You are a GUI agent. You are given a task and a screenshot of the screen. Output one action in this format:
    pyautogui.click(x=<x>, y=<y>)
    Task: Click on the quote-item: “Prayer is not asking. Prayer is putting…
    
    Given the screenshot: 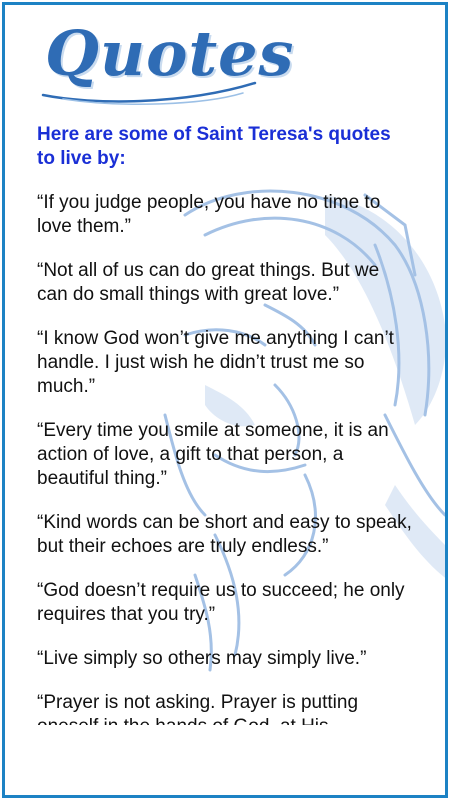 What is the action you would take?
    pyautogui.click(x=198, y=708)
    